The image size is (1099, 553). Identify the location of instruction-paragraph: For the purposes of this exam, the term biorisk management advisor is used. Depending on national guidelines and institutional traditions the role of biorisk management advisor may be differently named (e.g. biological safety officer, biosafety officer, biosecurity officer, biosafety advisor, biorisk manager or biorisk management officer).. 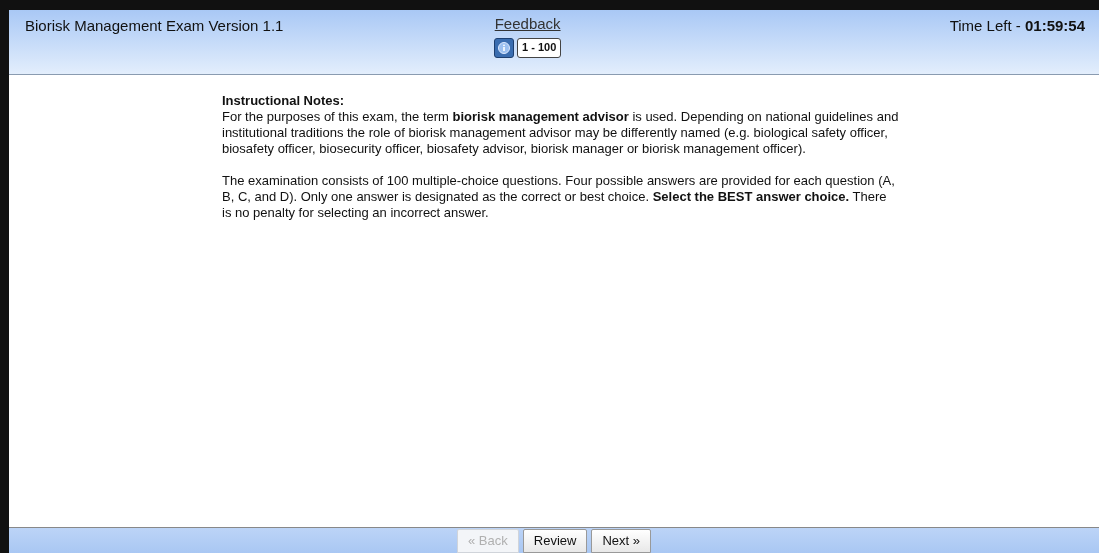
(560, 133).